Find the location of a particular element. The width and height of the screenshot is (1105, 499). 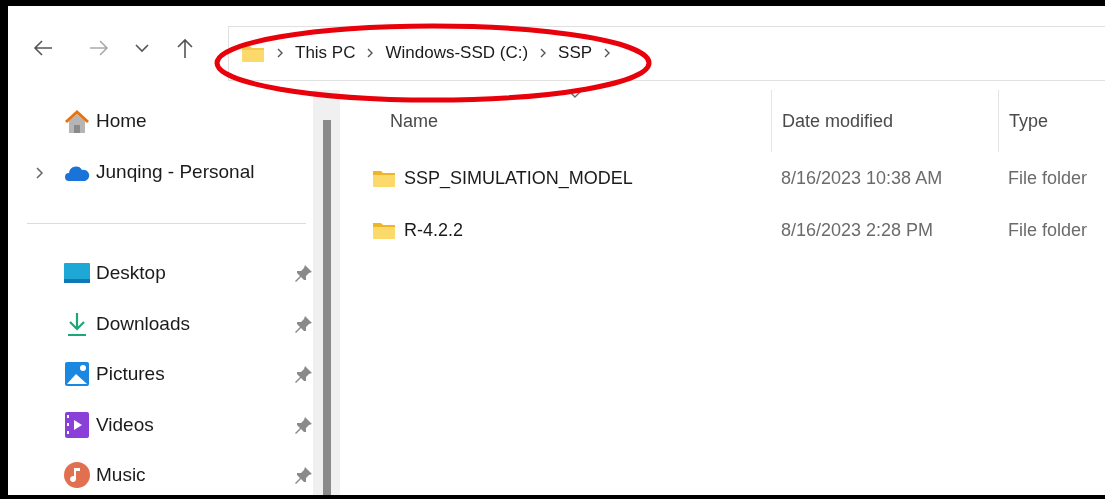

table-cell: 8/16/2023 10:38 AM is located at coordinates (862, 177).